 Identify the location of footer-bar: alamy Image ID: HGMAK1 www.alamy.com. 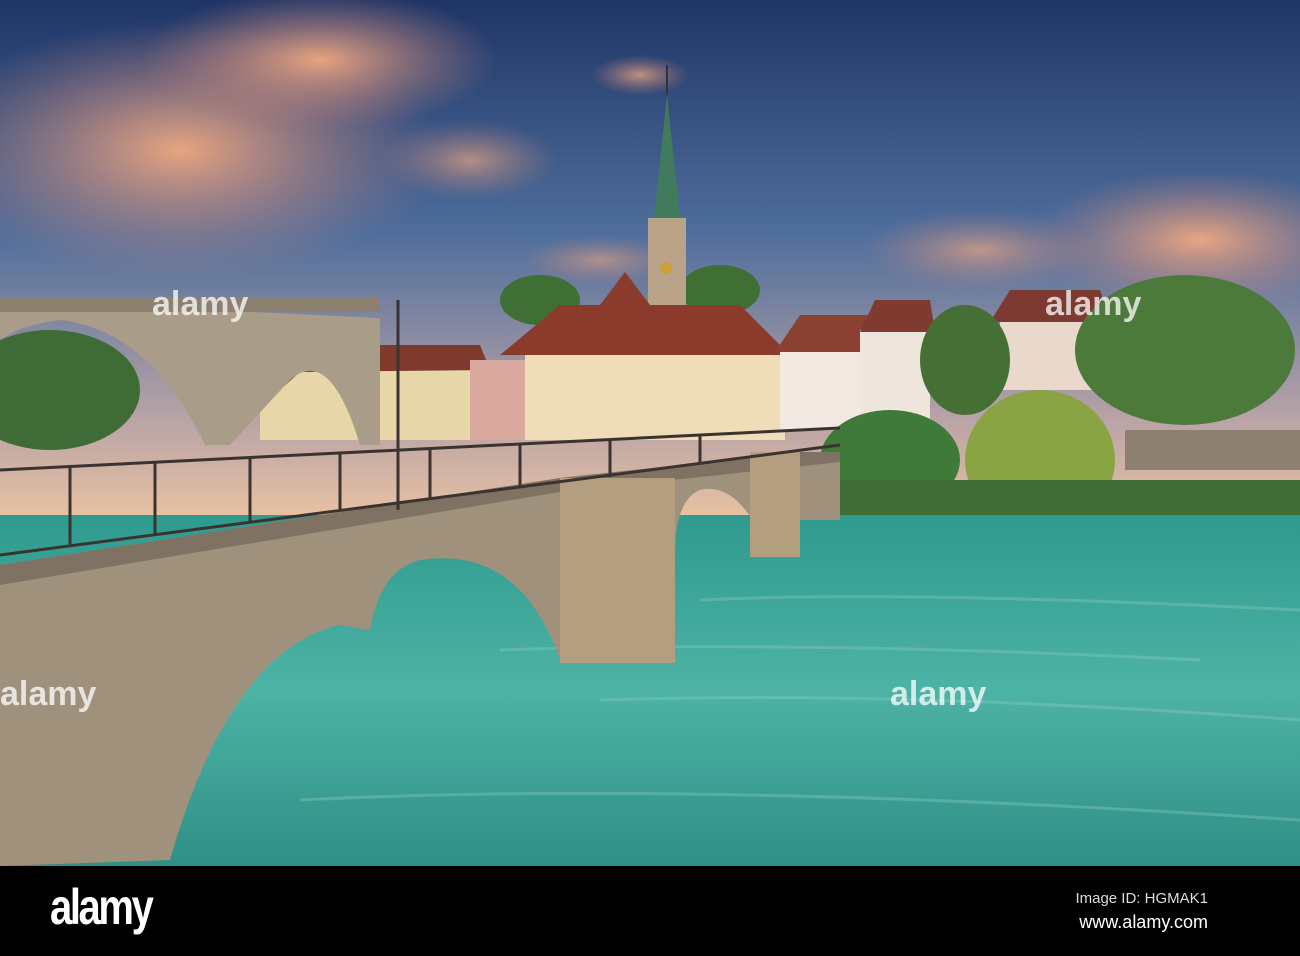
(650, 911).